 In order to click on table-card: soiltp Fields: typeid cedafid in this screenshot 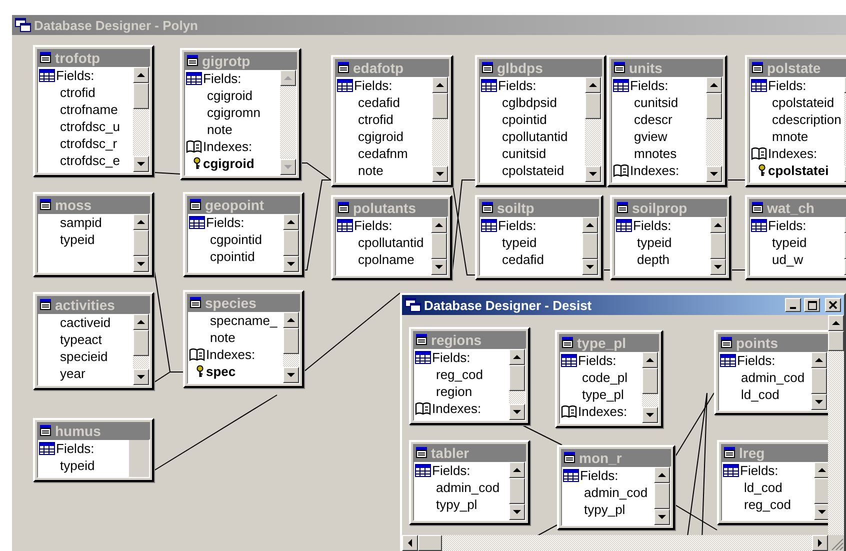, I will do `click(539, 237)`.